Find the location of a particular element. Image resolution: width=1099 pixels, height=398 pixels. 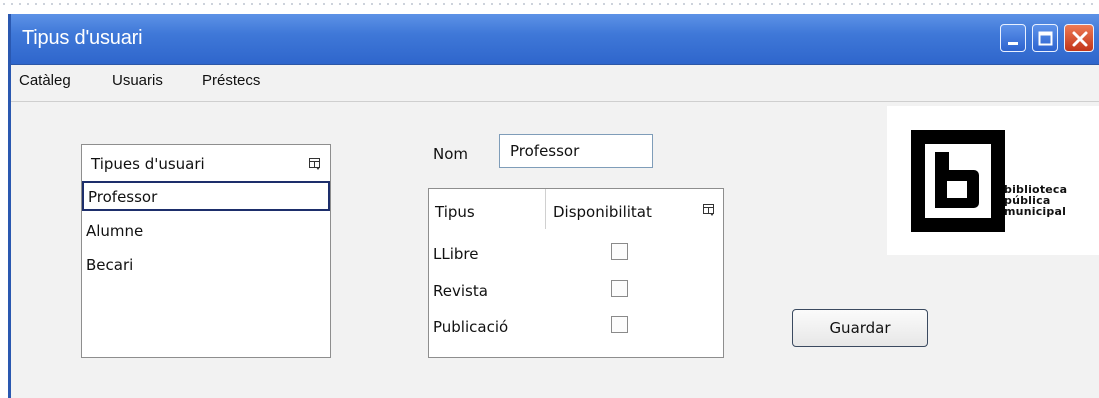

close-button is located at coordinates (1079, 38).